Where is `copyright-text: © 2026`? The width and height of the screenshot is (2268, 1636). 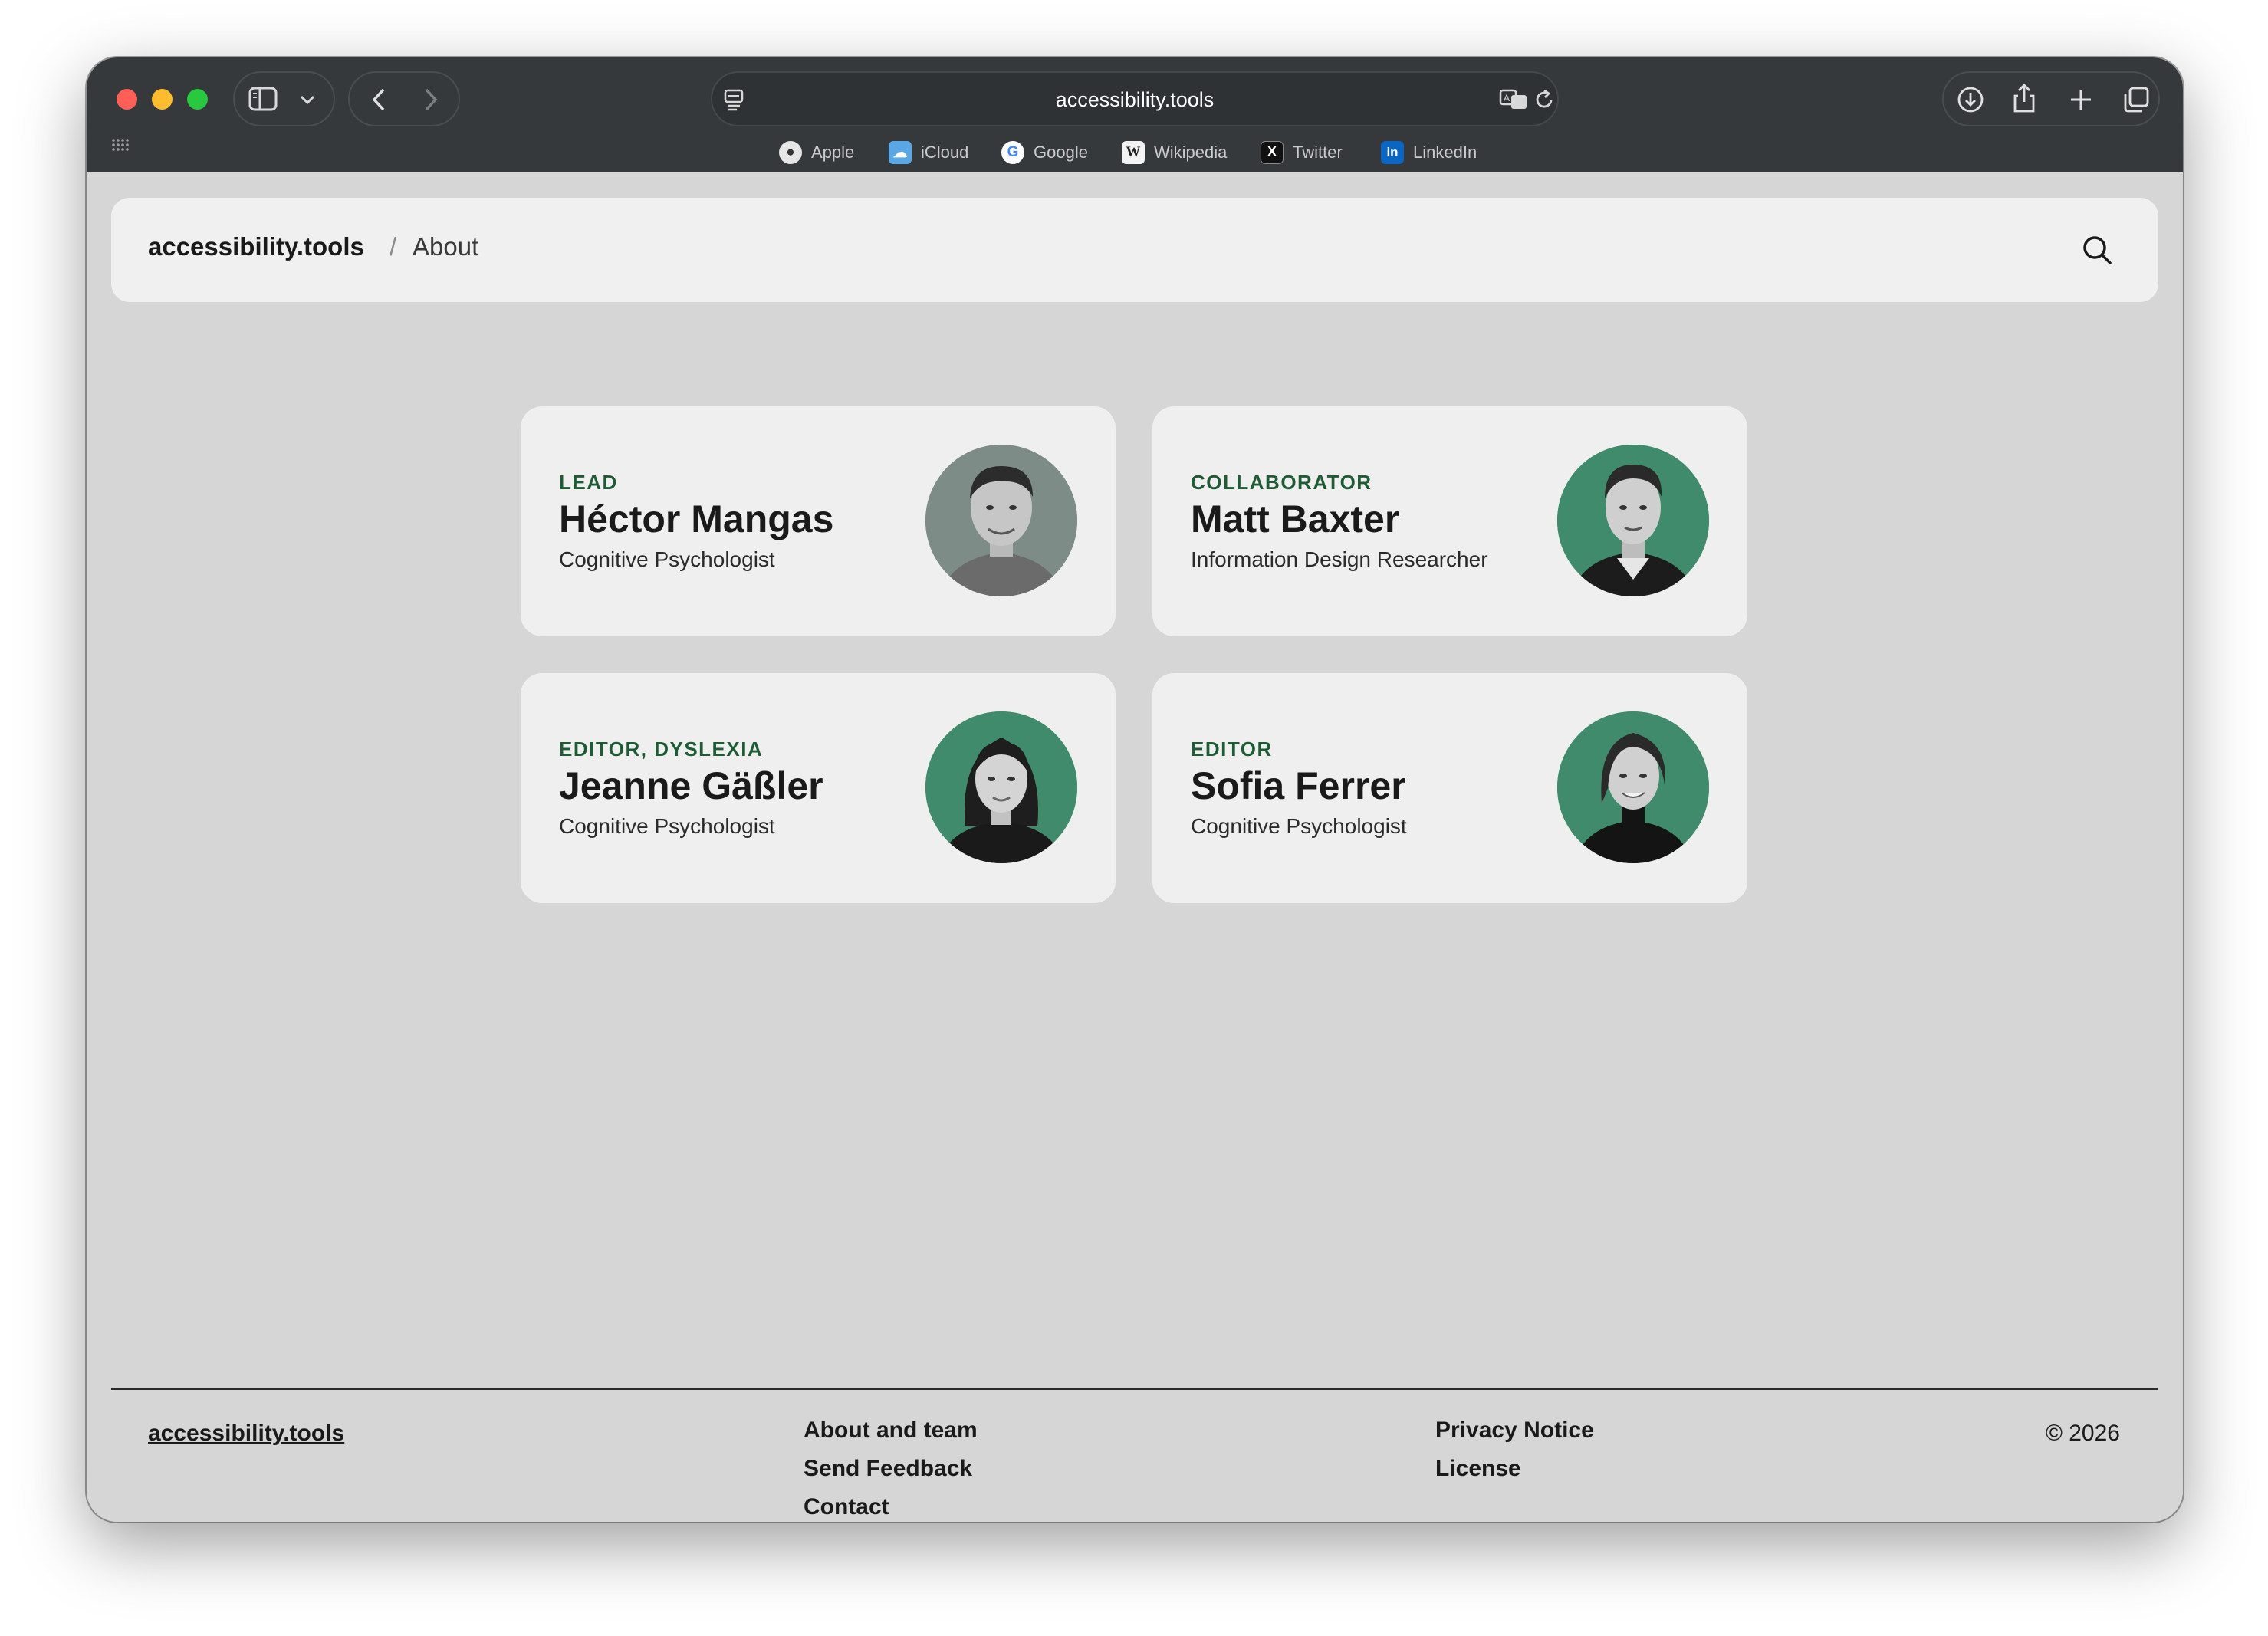 copyright-text: © 2026 is located at coordinates (2082, 1433).